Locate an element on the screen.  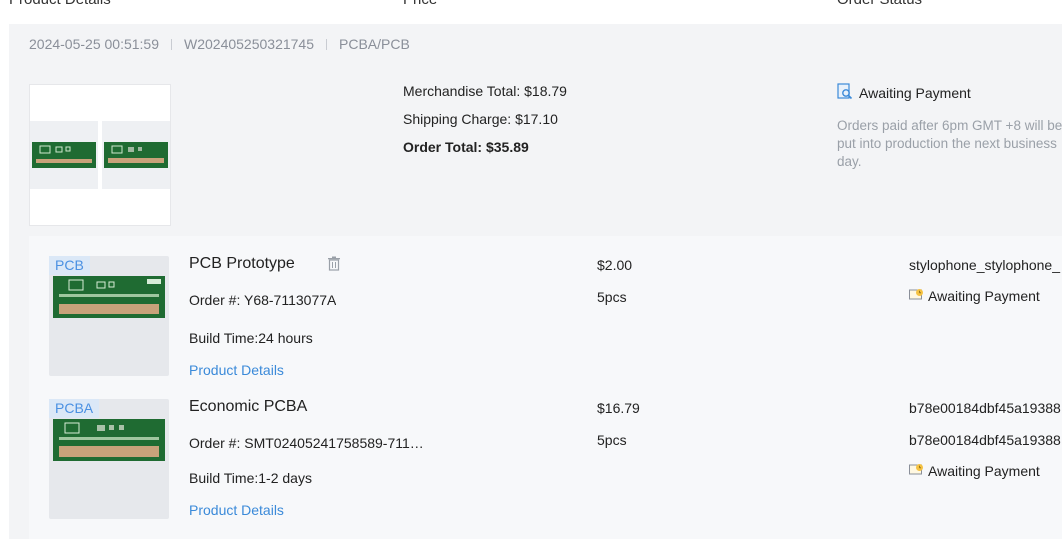
document-search-icon is located at coordinates (845, 93).